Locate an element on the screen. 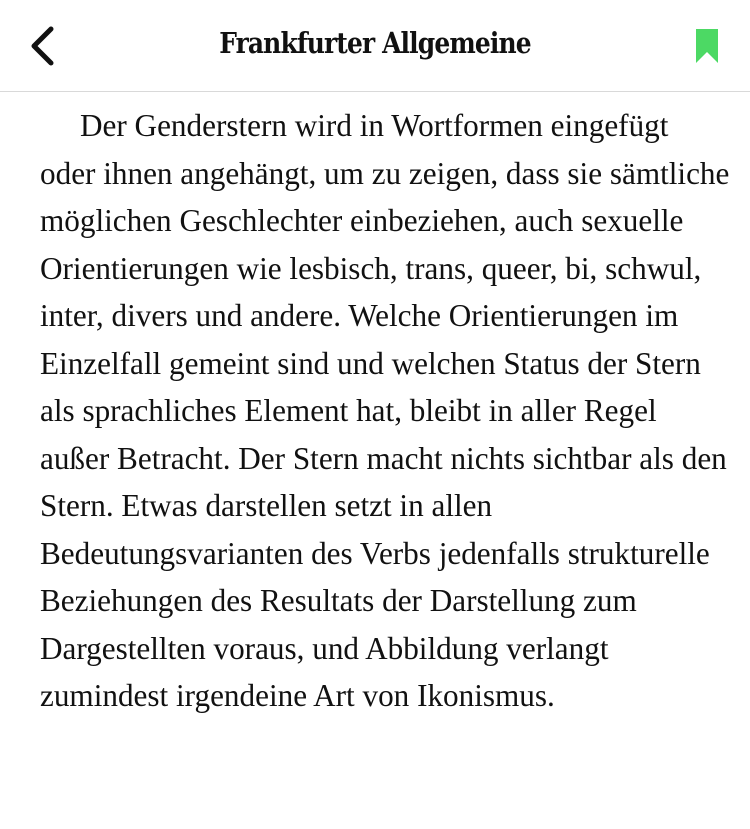 This screenshot has height=829, width=750. bookmark-button is located at coordinates (707, 46).